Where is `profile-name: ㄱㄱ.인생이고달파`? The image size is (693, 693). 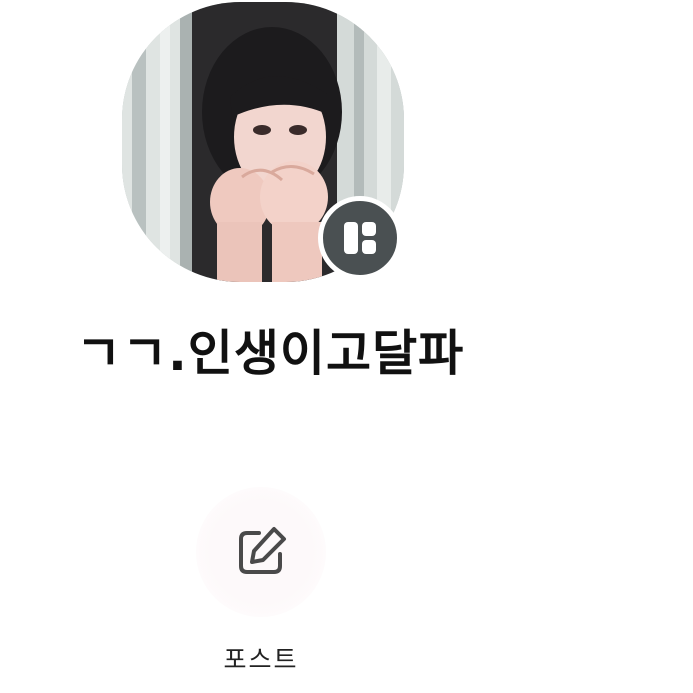 profile-name: ㄱㄱ.인생이고달파 is located at coordinates (270, 353).